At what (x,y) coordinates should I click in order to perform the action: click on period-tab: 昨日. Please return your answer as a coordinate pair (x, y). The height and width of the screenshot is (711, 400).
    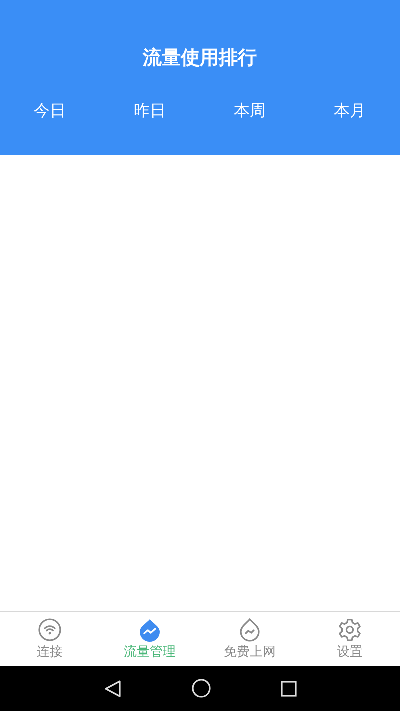
    Looking at the image, I should click on (150, 111).